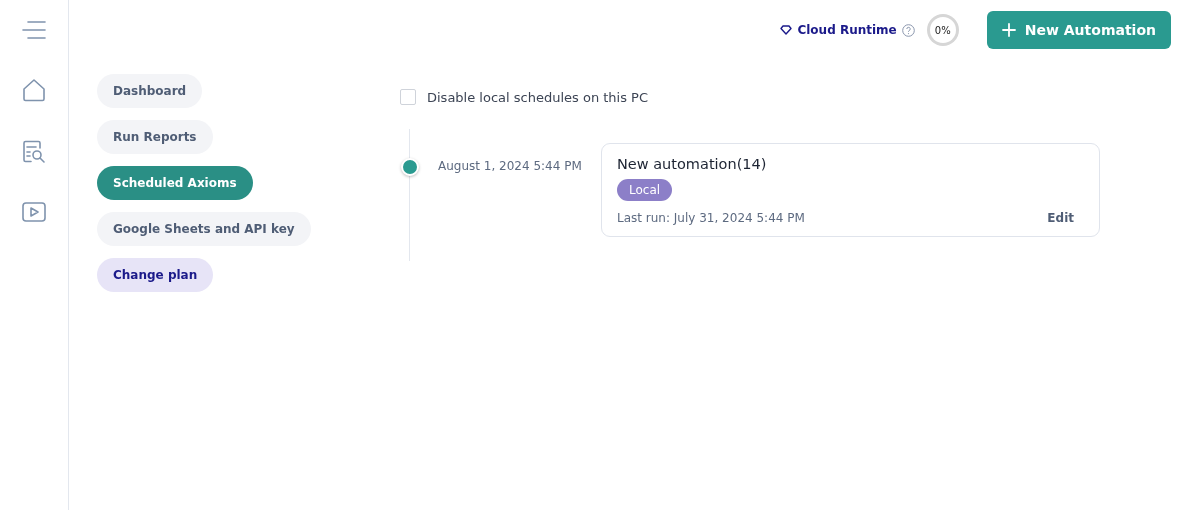  I want to click on nav-item: Change plan, so click(155, 275).